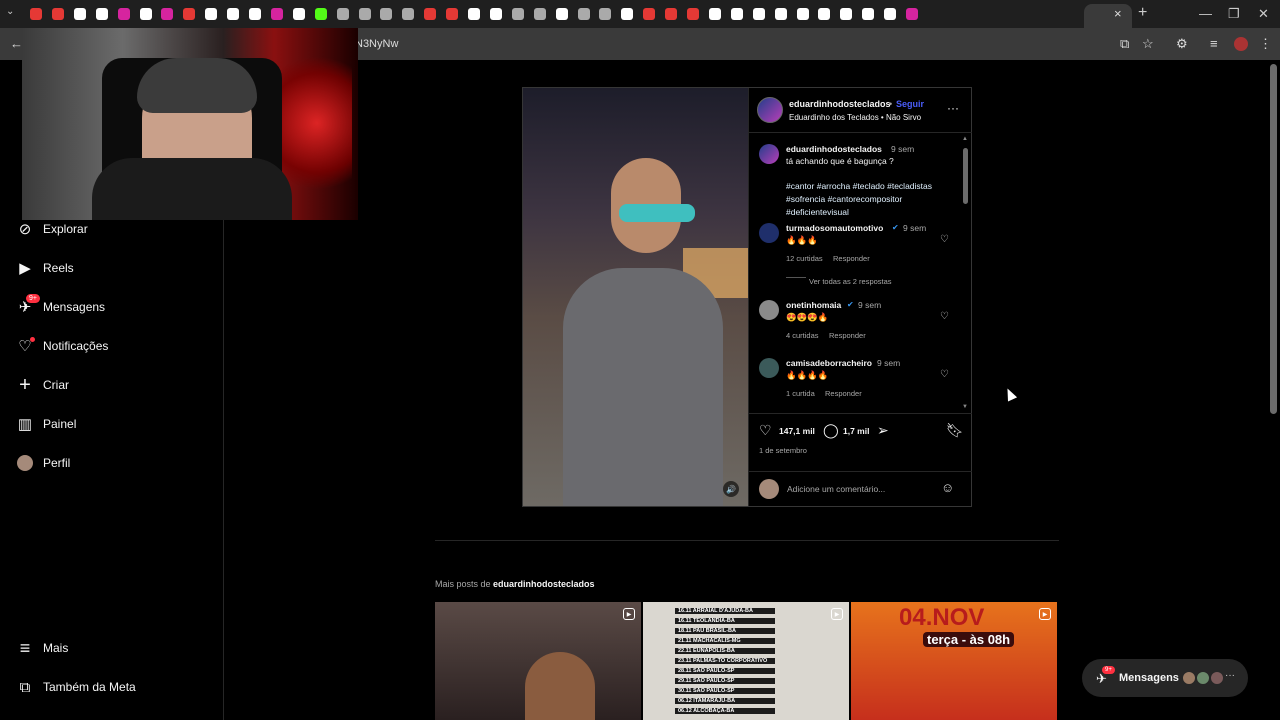 This screenshot has width=1280, height=720. I want to click on sidebar-item-mensagens: ✈ 9+ Mensagens, so click(60, 306).